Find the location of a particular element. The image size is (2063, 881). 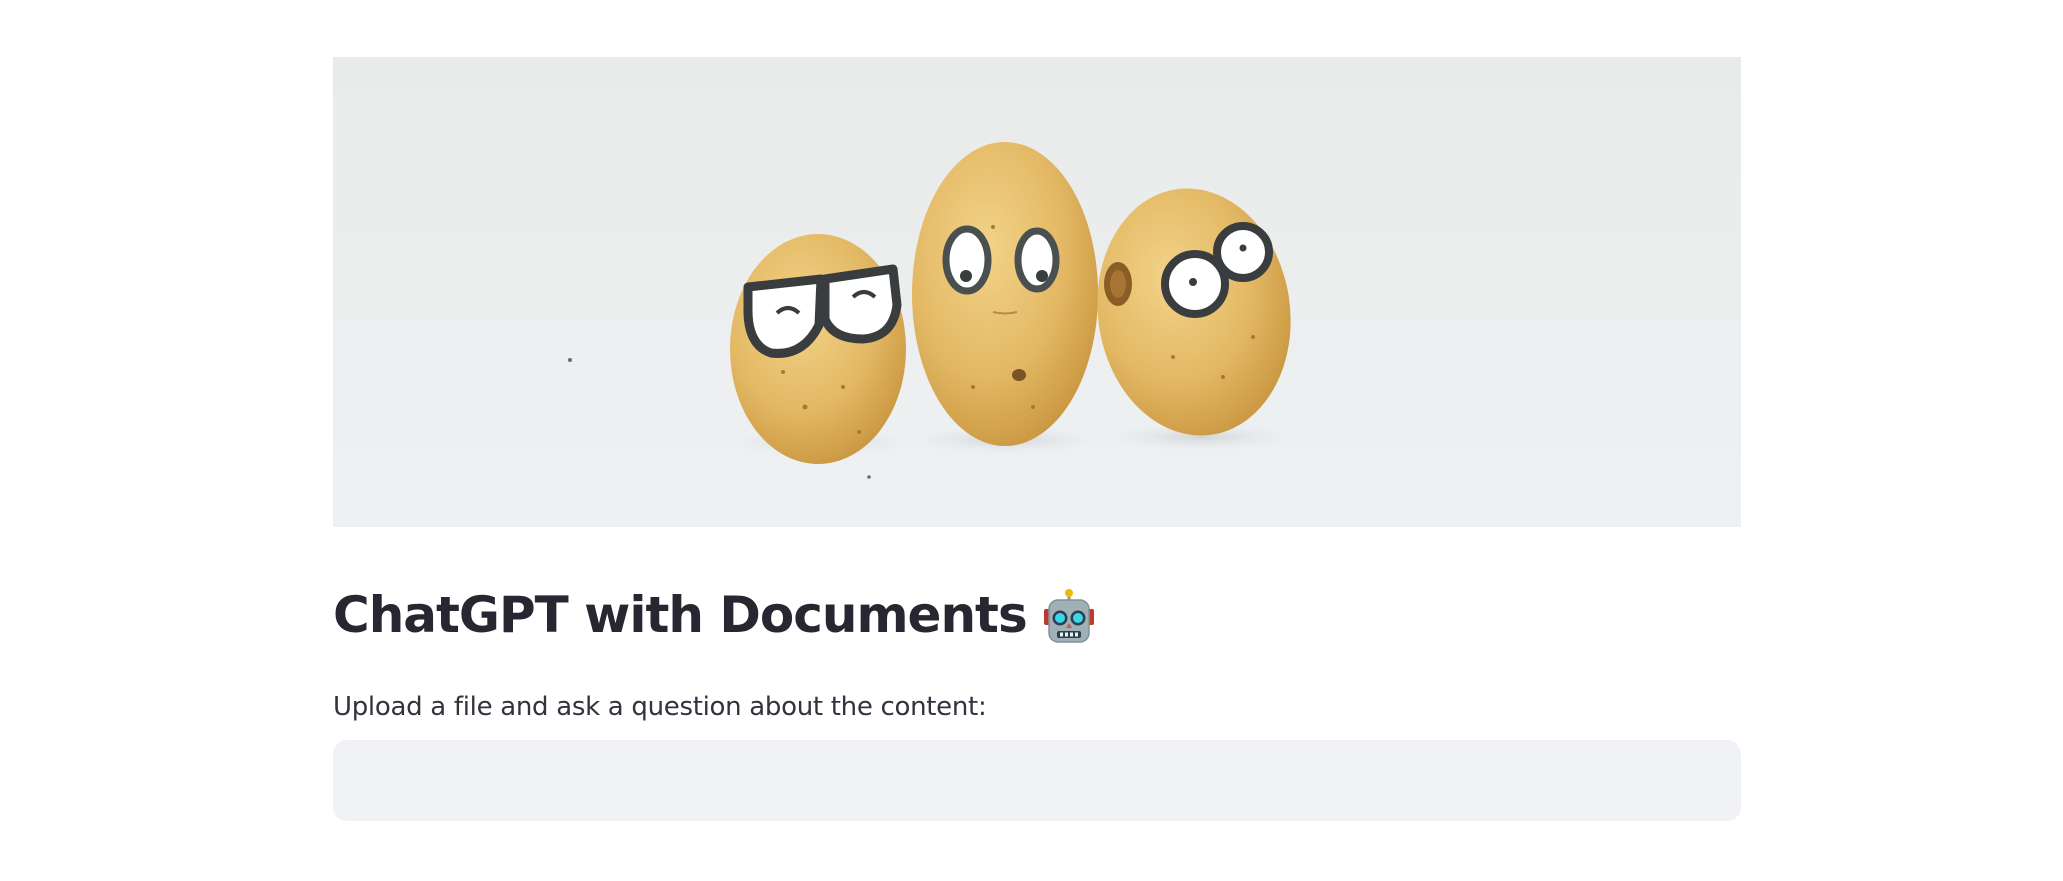

right-potato is located at coordinates (1194, 312).